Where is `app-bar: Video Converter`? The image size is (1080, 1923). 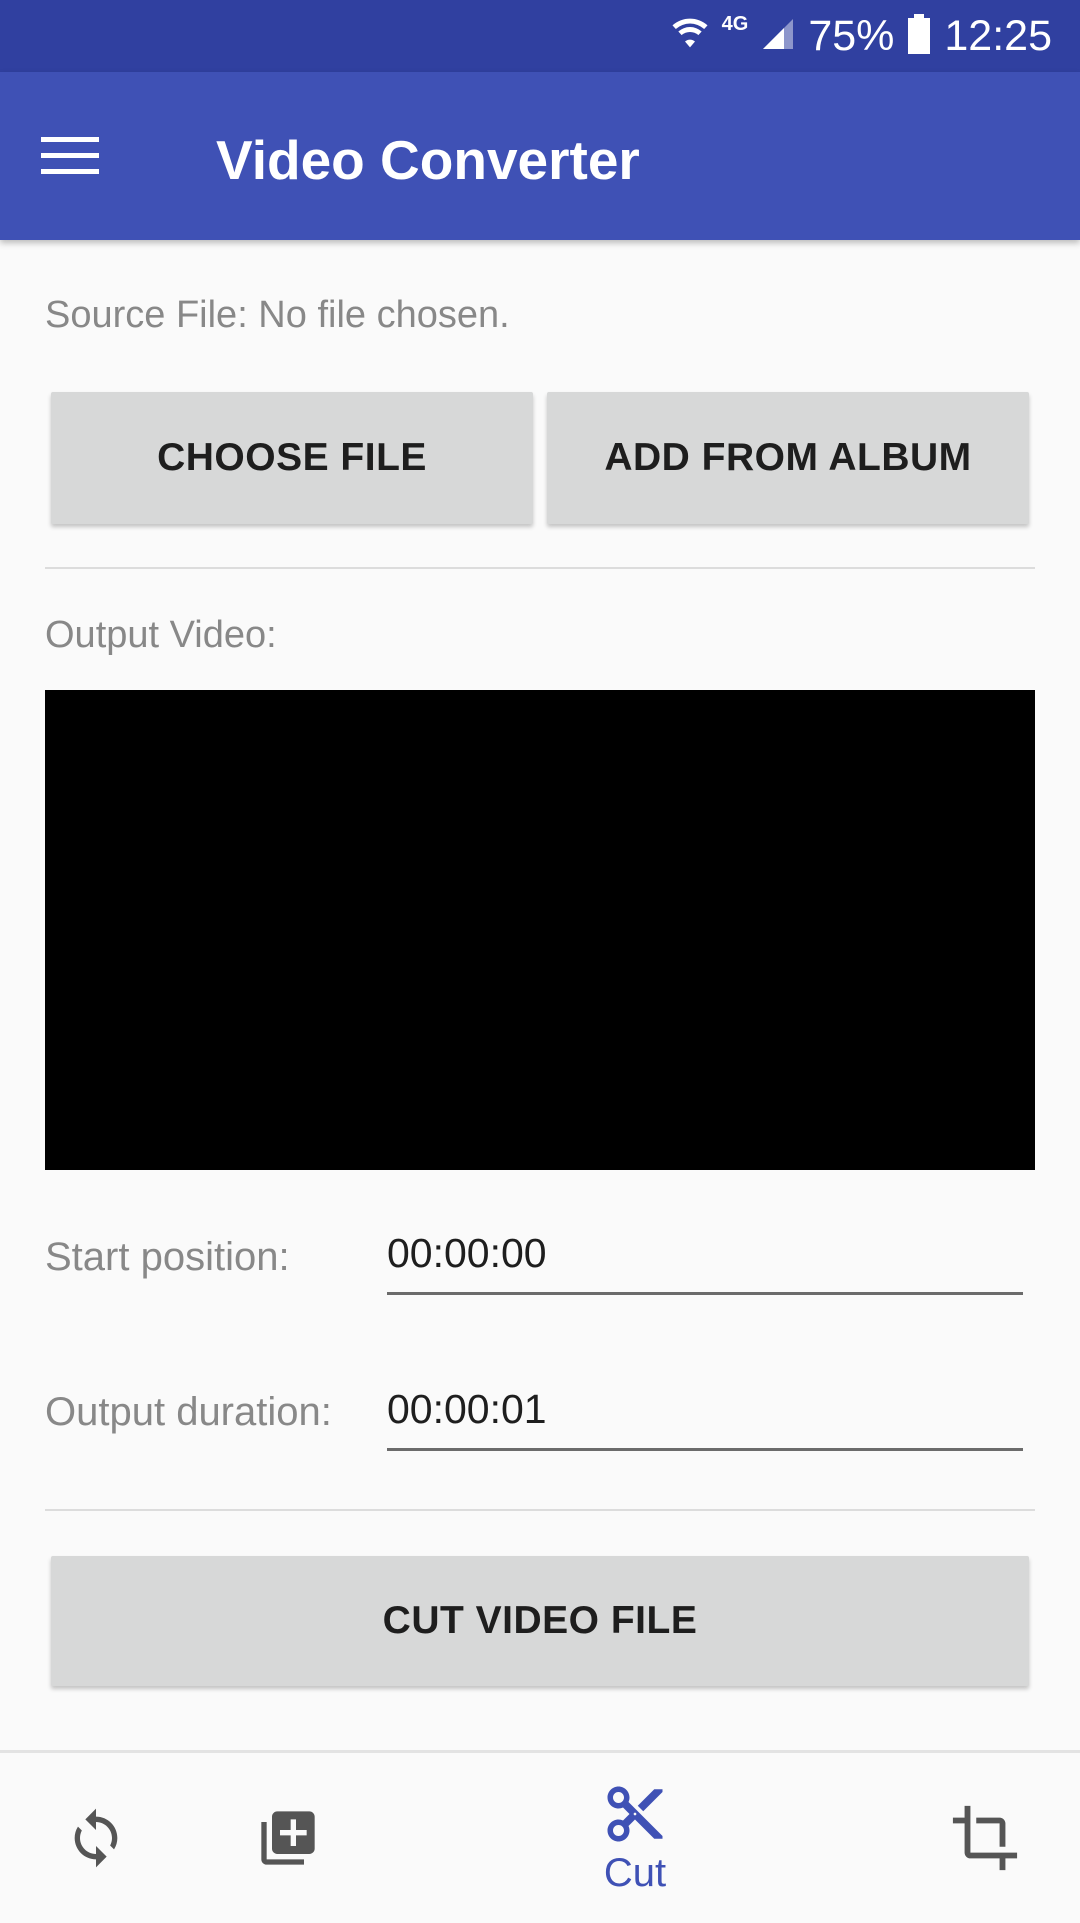 app-bar: Video Converter is located at coordinates (540, 156).